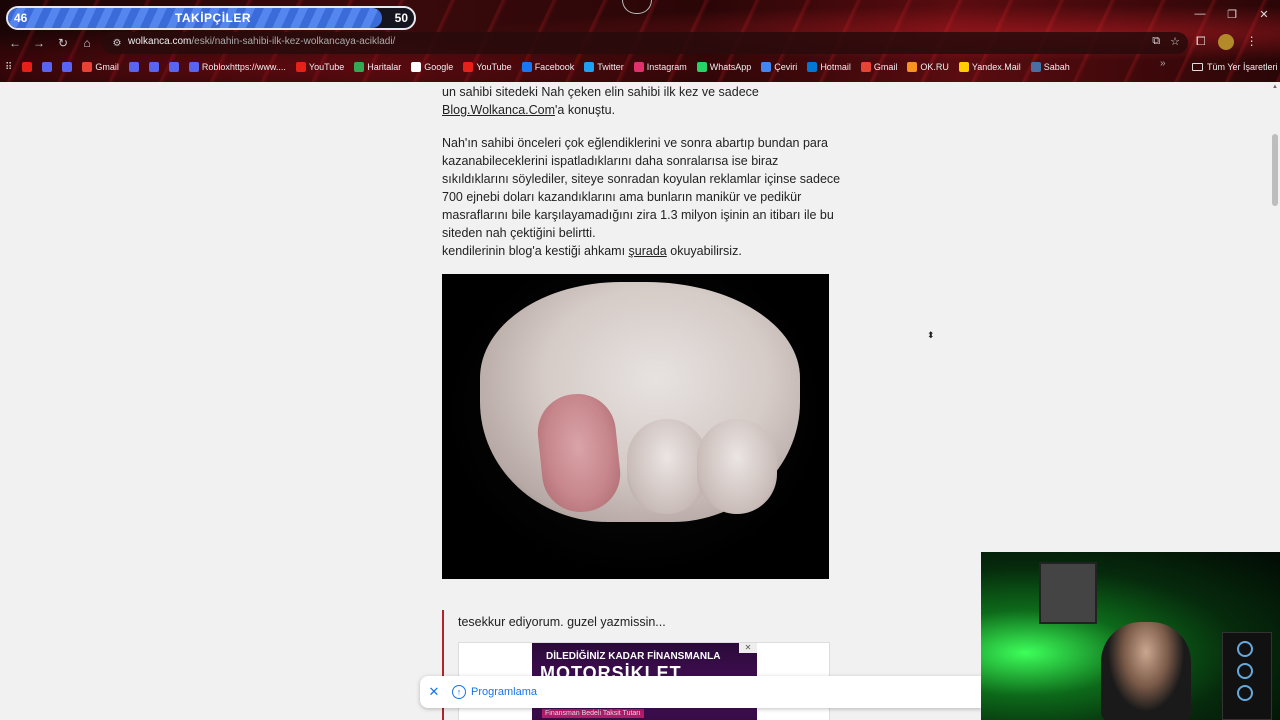 Image resolution: width=1280 pixels, height=720 pixels. I want to click on wall-frame, so click(1068, 593).